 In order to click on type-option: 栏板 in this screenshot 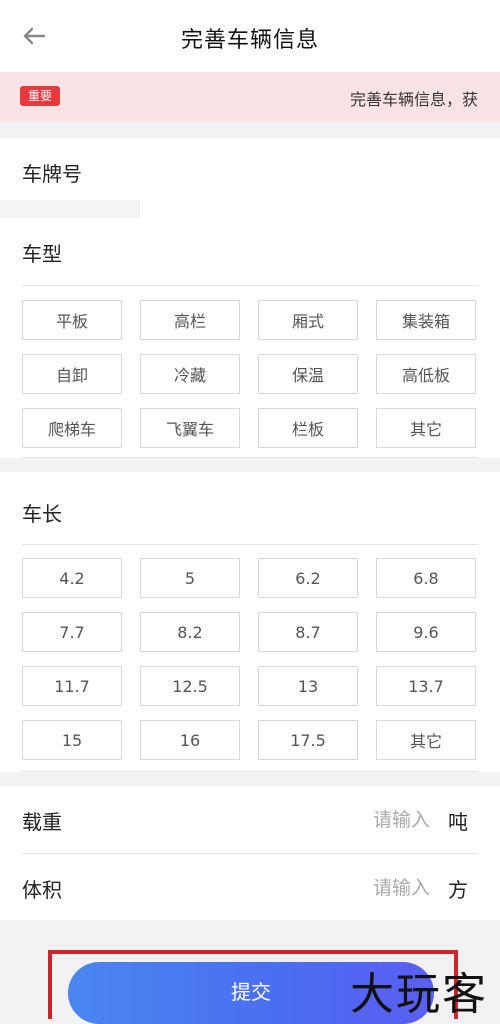, I will do `click(308, 428)`.